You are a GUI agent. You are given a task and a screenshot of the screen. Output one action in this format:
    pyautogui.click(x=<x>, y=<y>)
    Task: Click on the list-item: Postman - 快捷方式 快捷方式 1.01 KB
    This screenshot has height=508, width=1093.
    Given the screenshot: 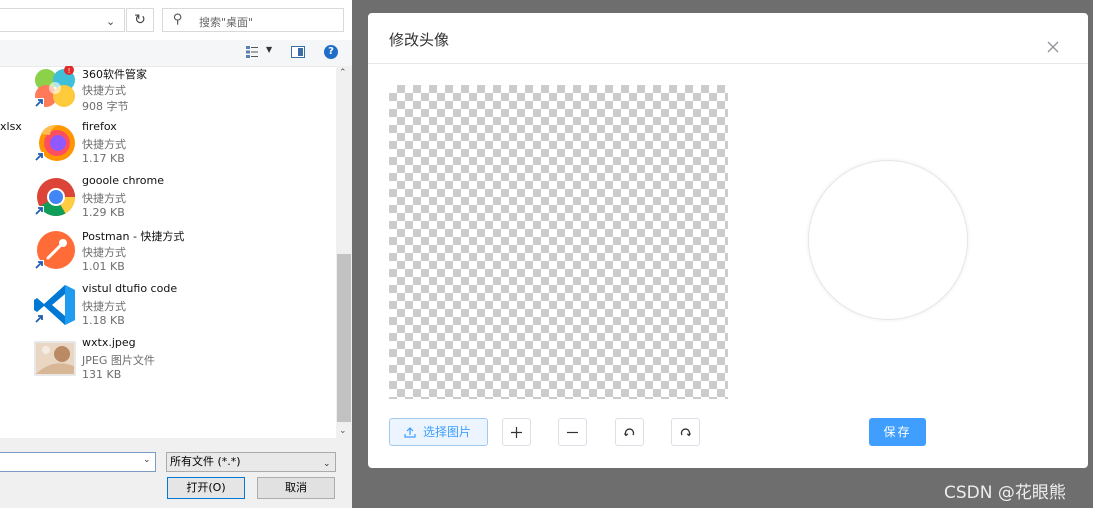 What is the action you would take?
    pyautogui.click(x=182, y=255)
    